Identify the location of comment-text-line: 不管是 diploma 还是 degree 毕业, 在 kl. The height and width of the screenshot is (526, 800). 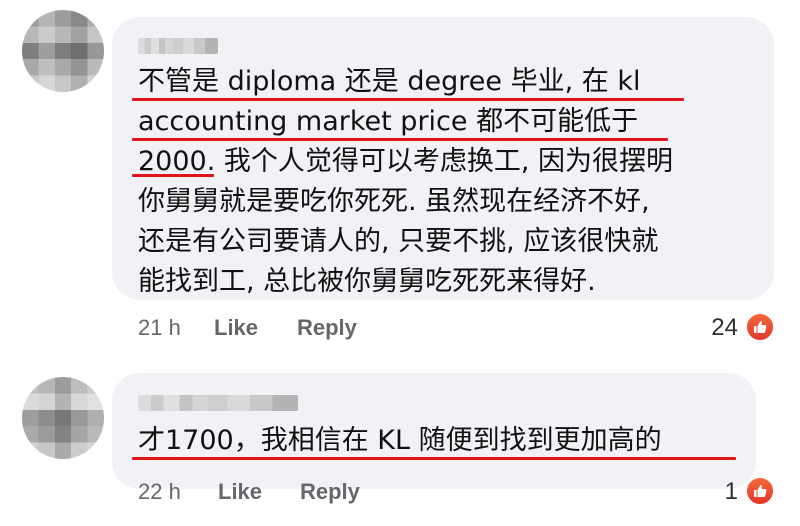
(389, 81).